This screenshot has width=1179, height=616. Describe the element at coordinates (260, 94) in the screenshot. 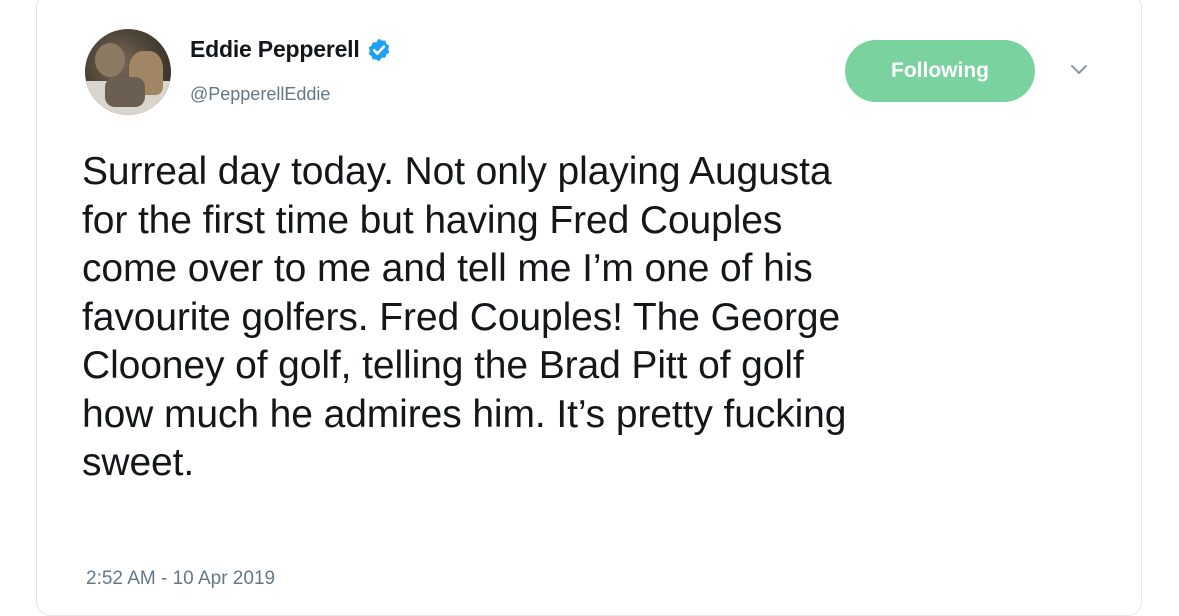

I see `author-handle: @PepperellEddie` at that location.